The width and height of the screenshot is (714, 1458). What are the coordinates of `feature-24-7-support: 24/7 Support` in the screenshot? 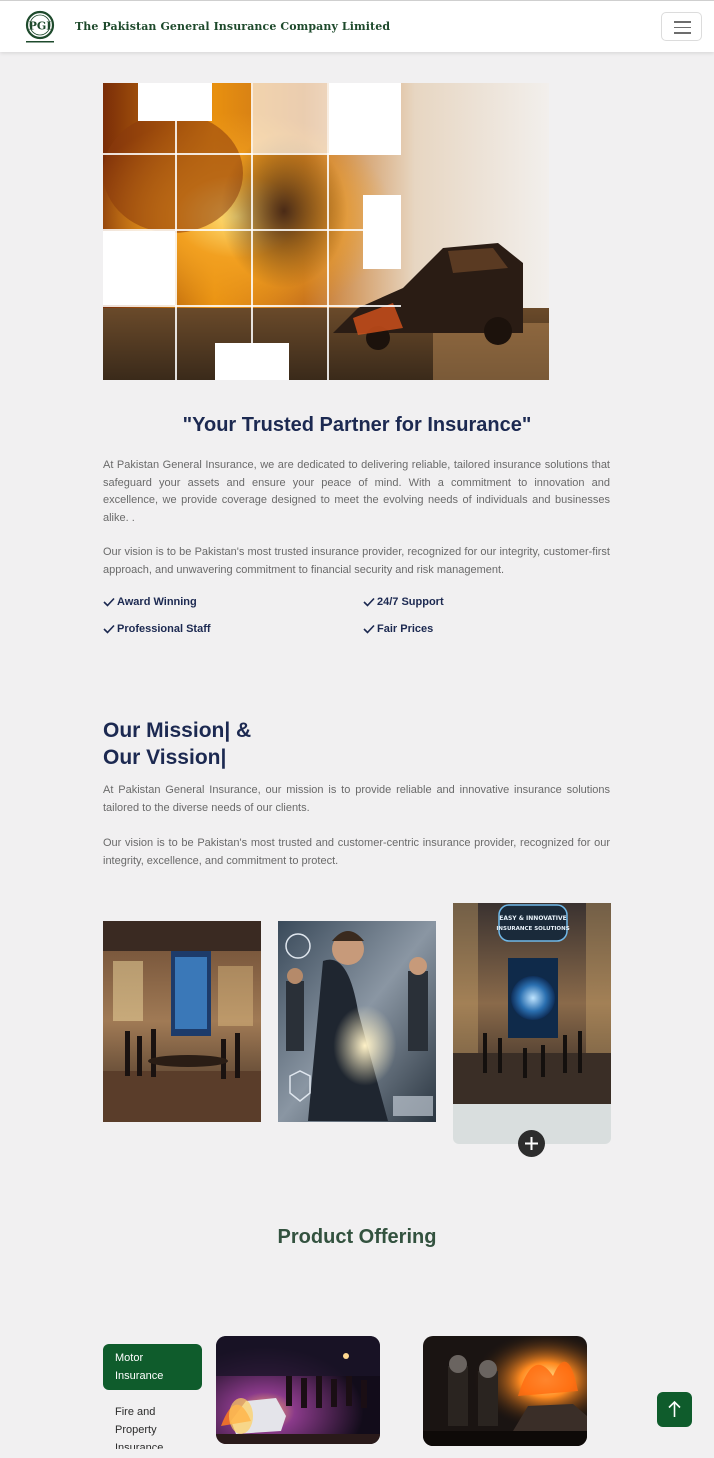 It's located at (403, 602).